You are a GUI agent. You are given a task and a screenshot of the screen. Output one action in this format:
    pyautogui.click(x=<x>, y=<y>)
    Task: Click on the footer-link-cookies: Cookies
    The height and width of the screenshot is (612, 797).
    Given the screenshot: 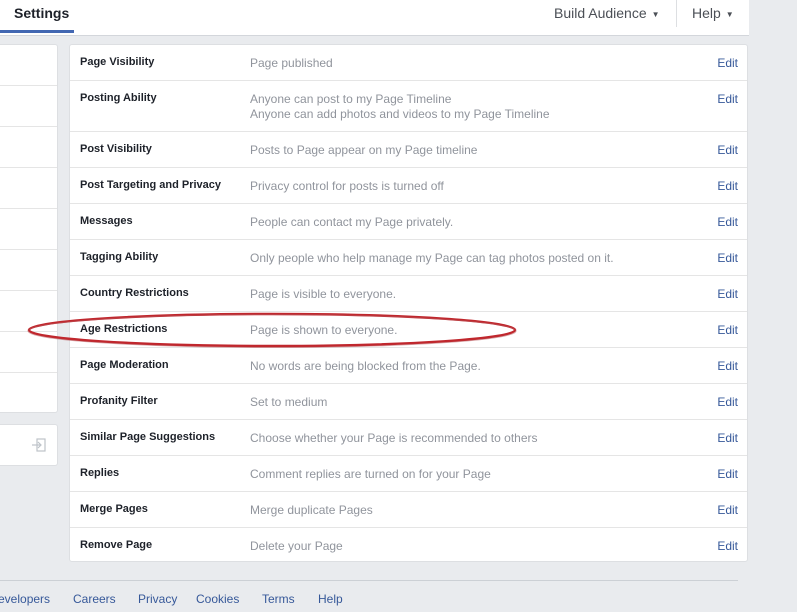 What is the action you would take?
    pyautogui.click(x=217, y=599)
    